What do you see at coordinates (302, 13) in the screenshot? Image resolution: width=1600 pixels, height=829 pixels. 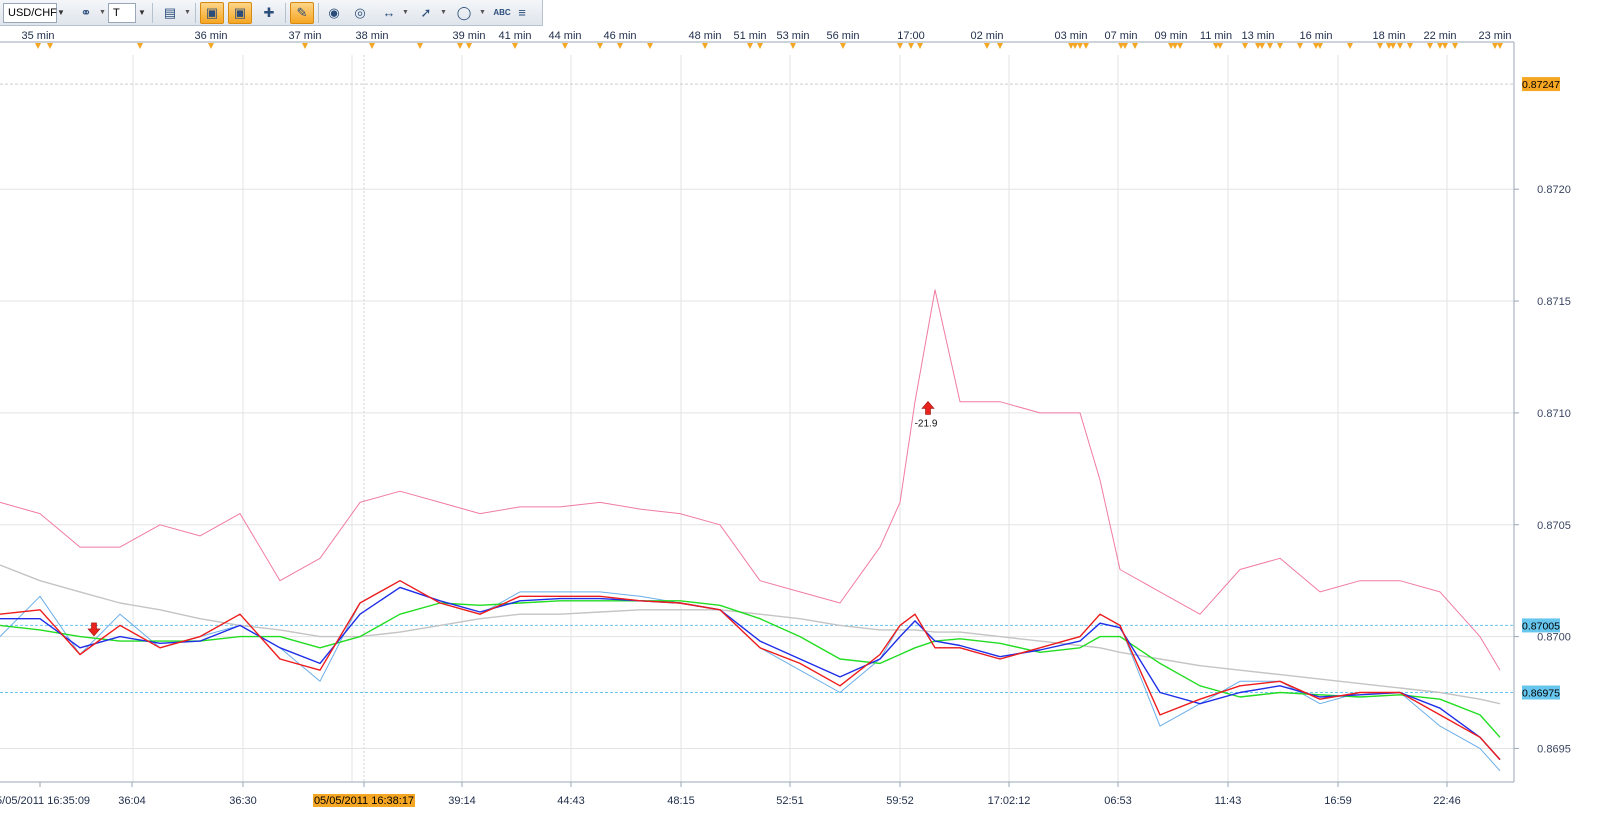 I see `trade-window-icon: ✎` at bounding box center [302, 13].